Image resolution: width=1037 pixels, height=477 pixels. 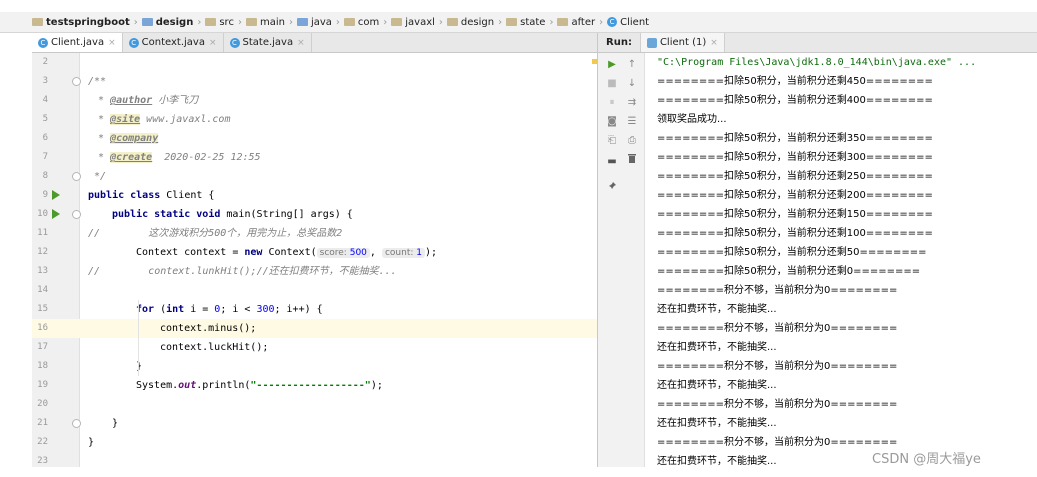 What do you see at coordinates (42, 442) in the screenshot?
I see `line-number: 22` at bounding box center [42, 442].